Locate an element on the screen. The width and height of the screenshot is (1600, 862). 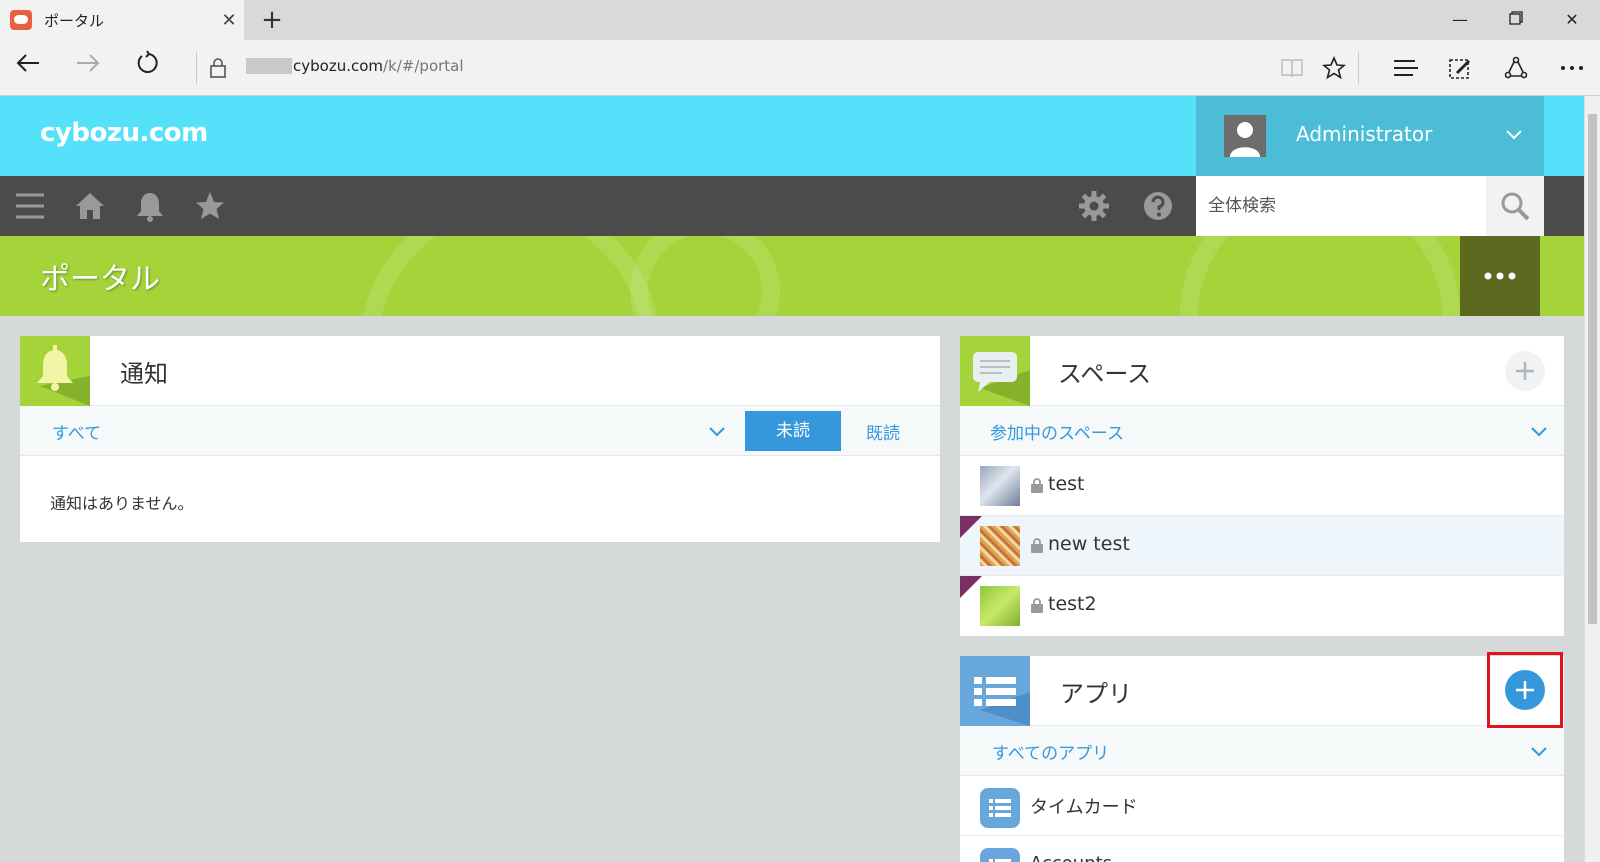
more-dots-icon is located at coordinates (1572, 68).